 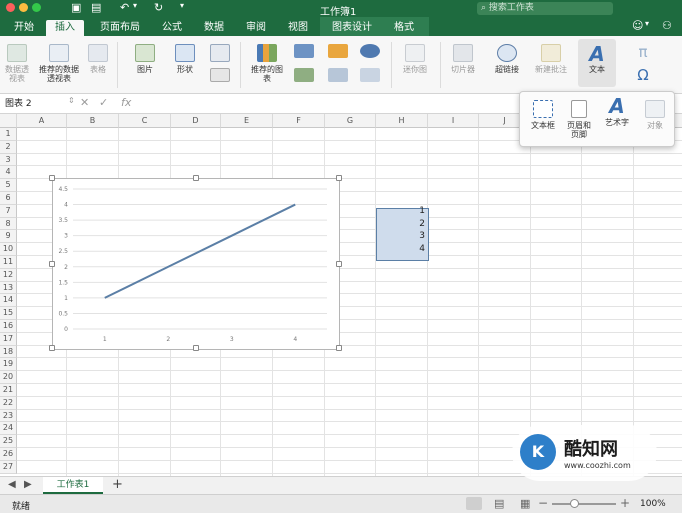 I want to click on minimize-button, so click(x=23, y=7).